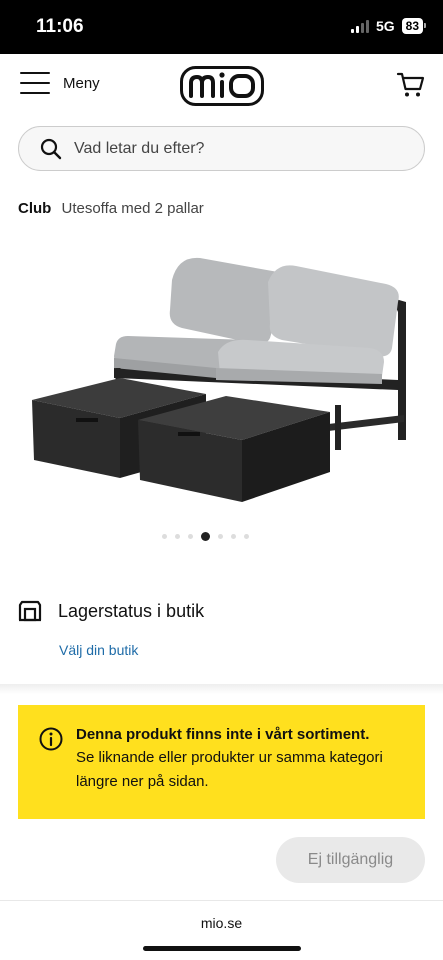  I want to click on battery-icon: 83, so click(414, 26).